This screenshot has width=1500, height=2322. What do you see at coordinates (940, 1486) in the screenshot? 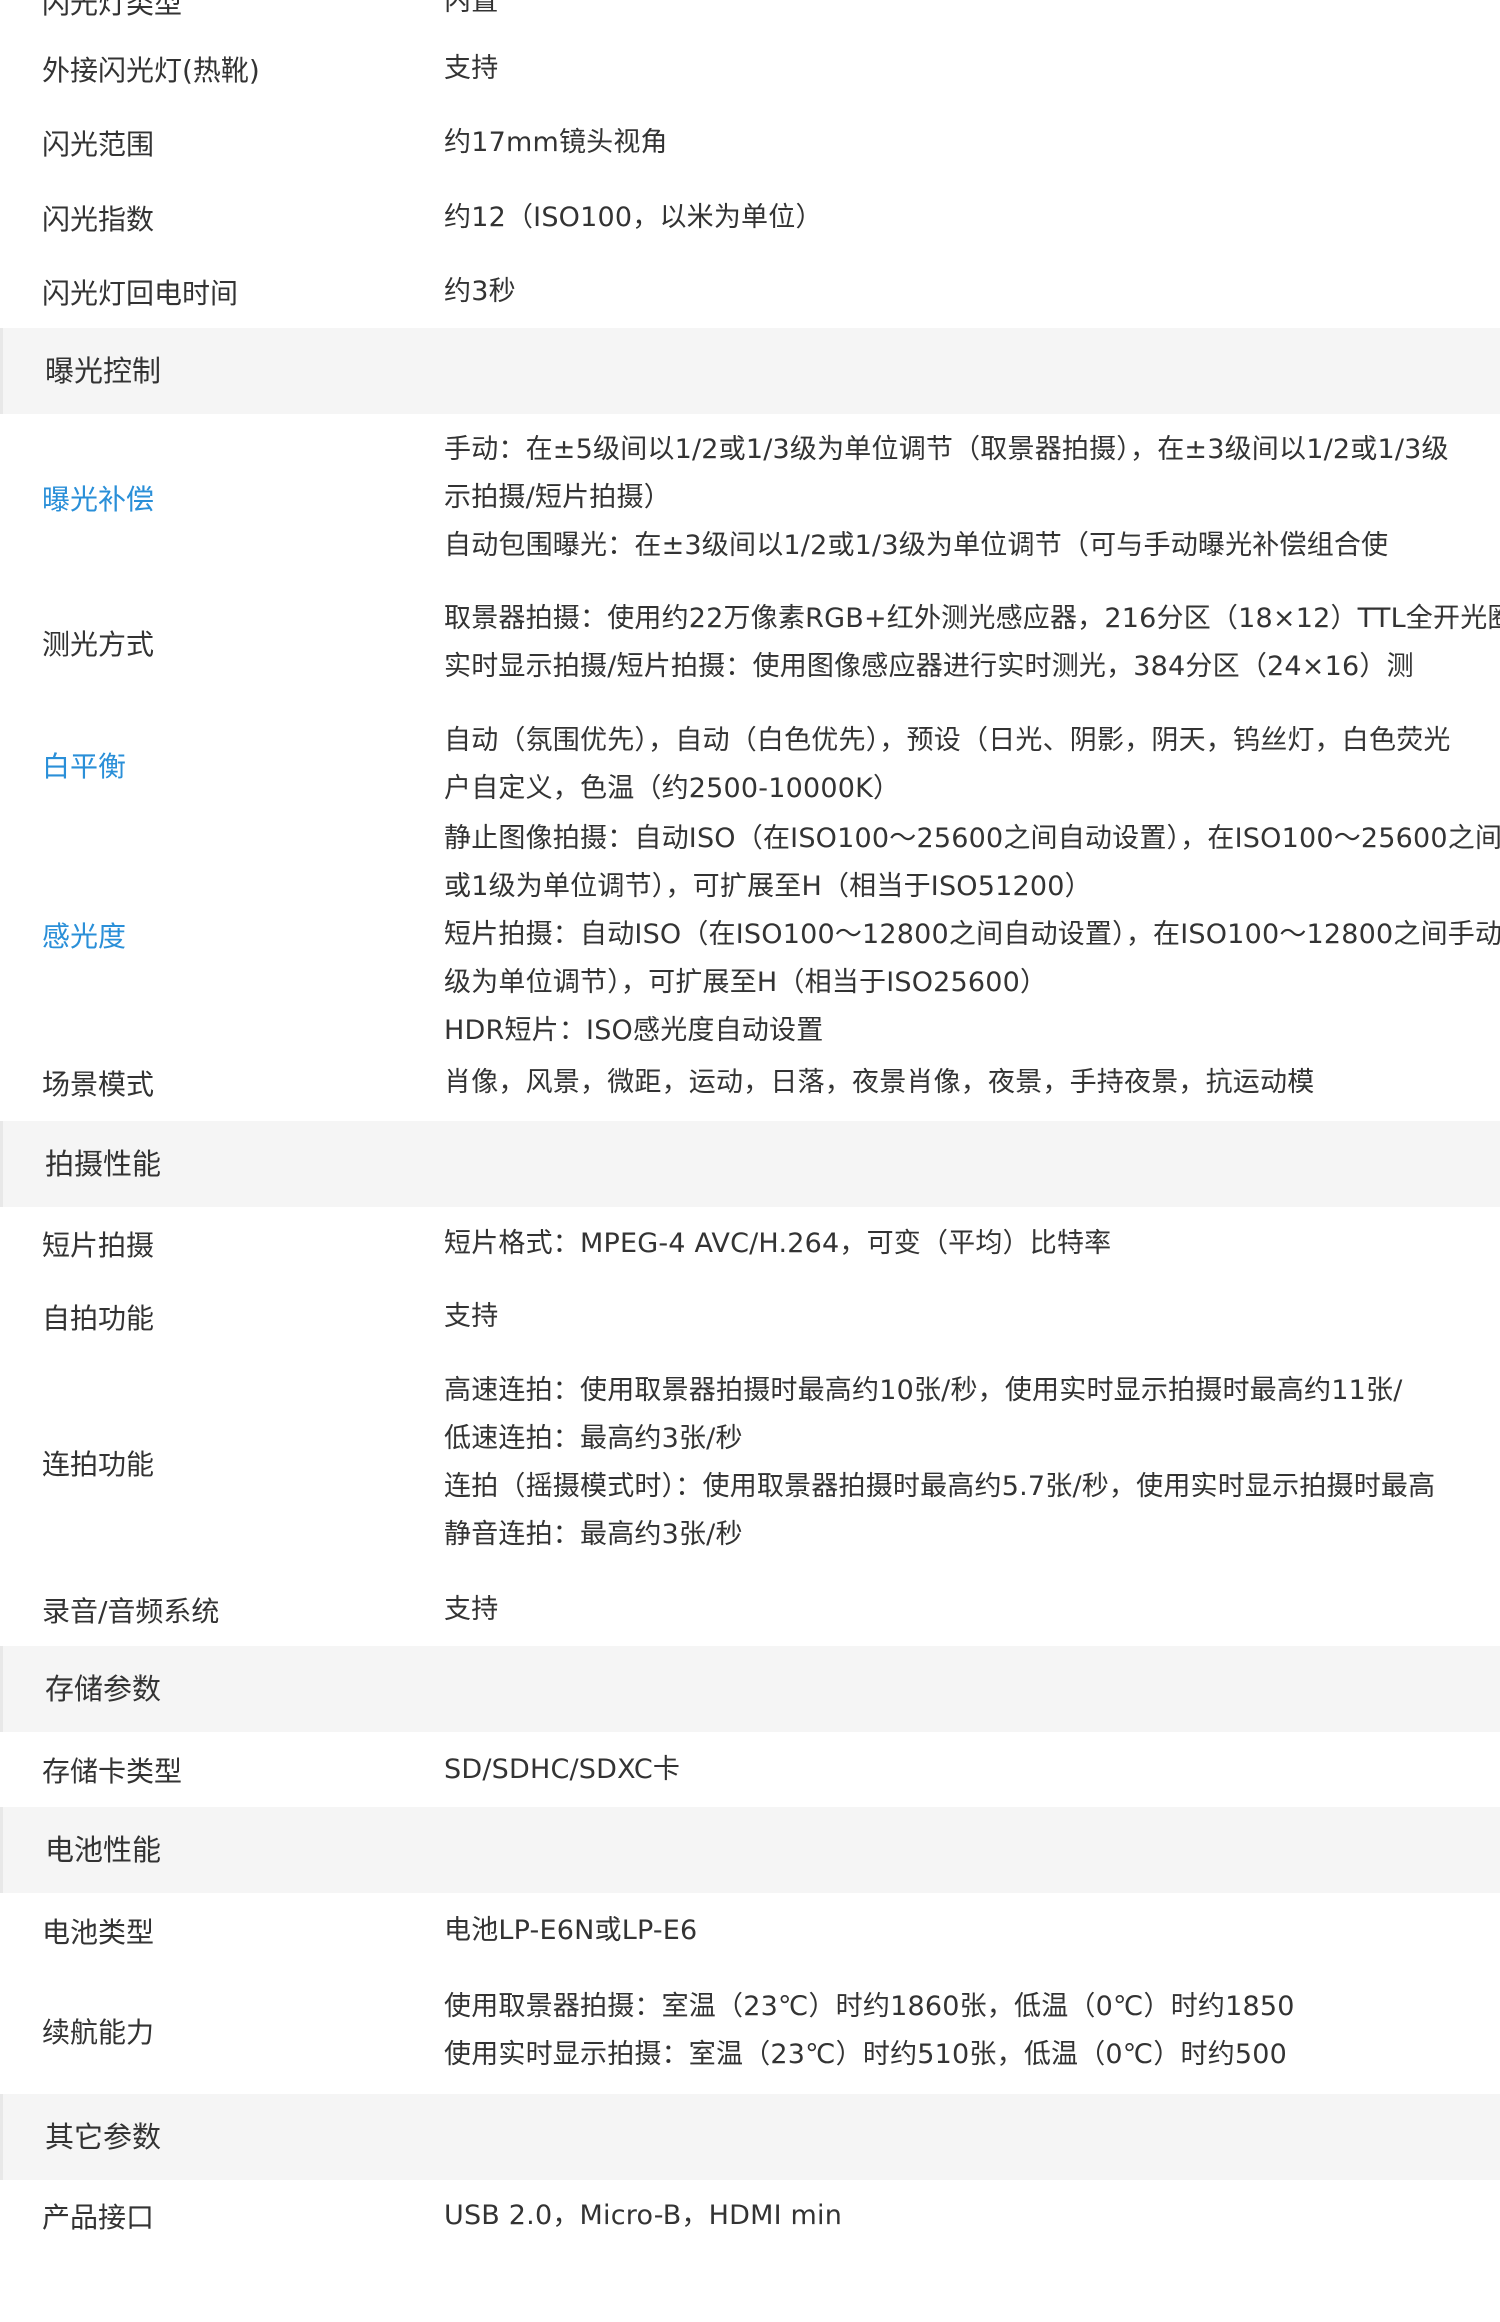
I see `spec-value-line: 连拍（摇摄模式时）：使用取景器拍摄时最高约5.7张/秒，使用实时显示拍摄时最高` at bounding box center [940, 1486].